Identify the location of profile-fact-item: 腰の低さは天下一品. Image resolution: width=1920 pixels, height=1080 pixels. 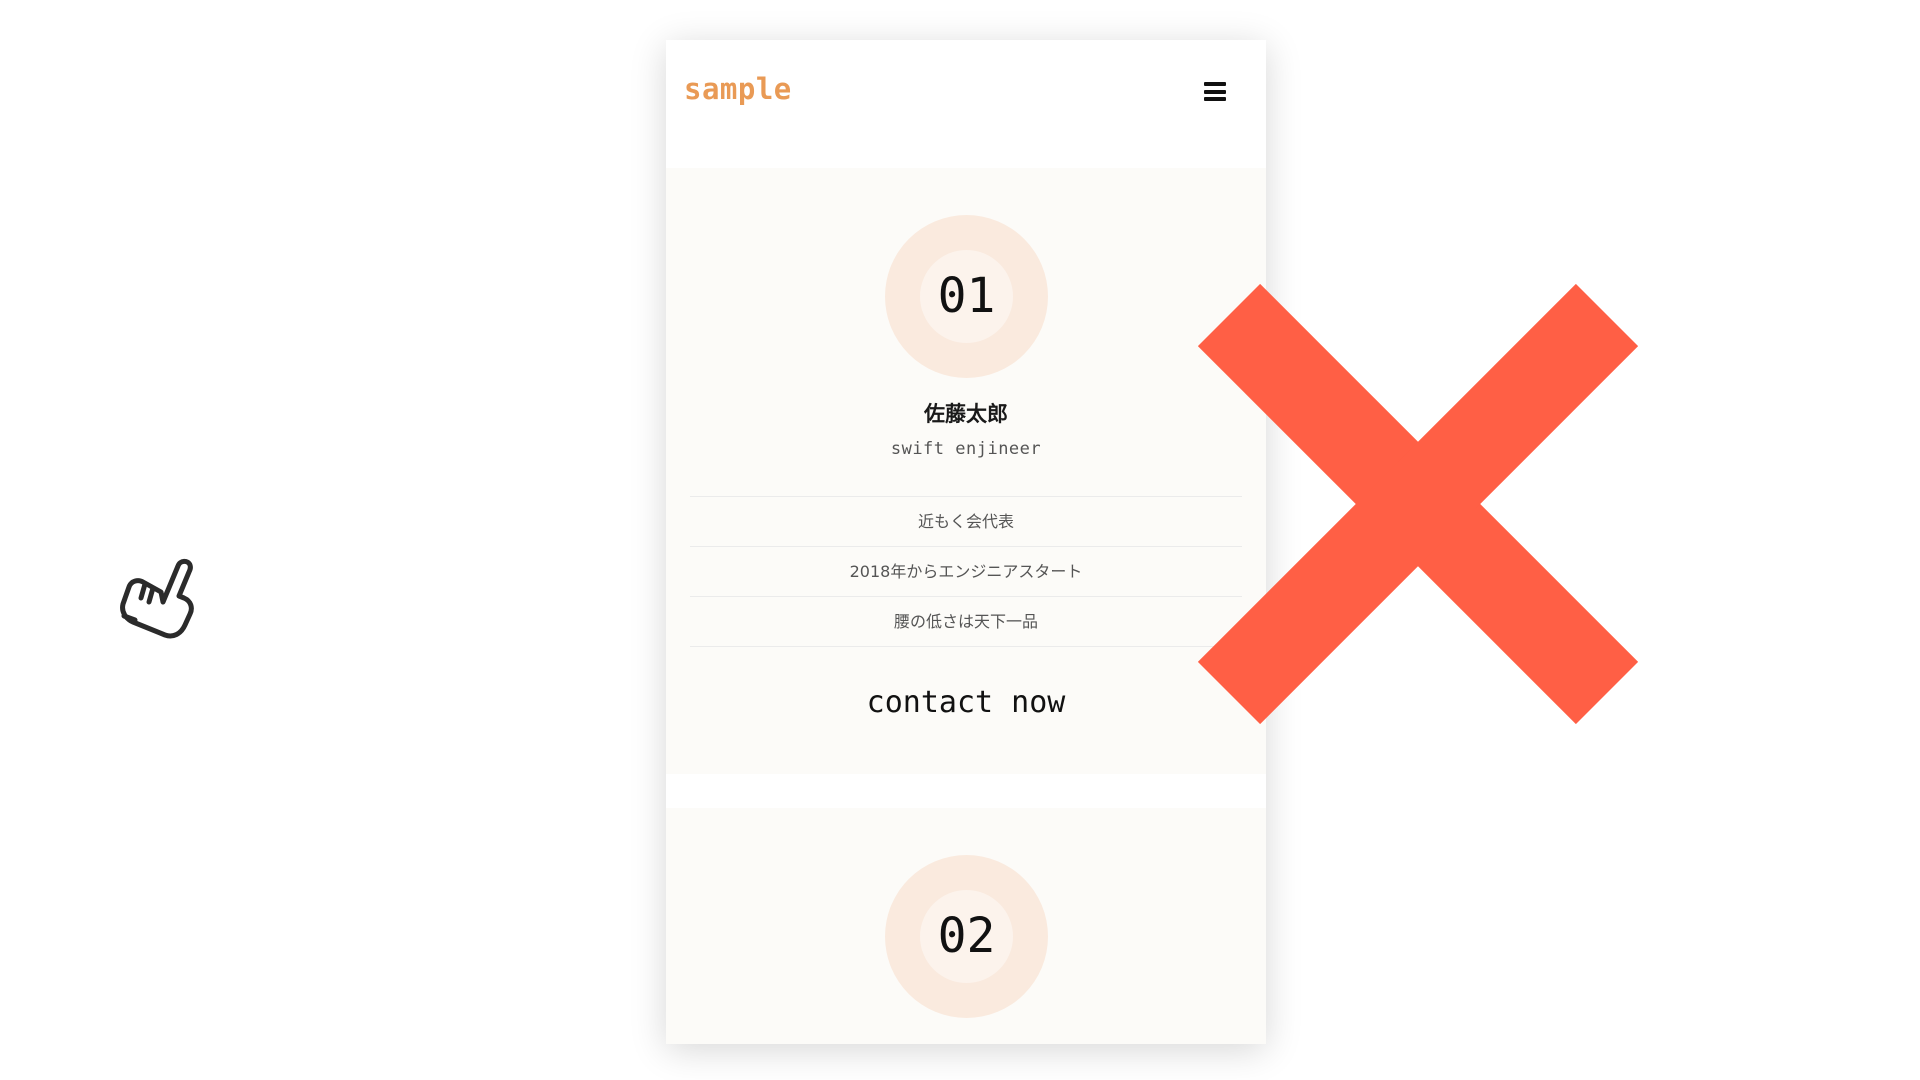
(966, 622).